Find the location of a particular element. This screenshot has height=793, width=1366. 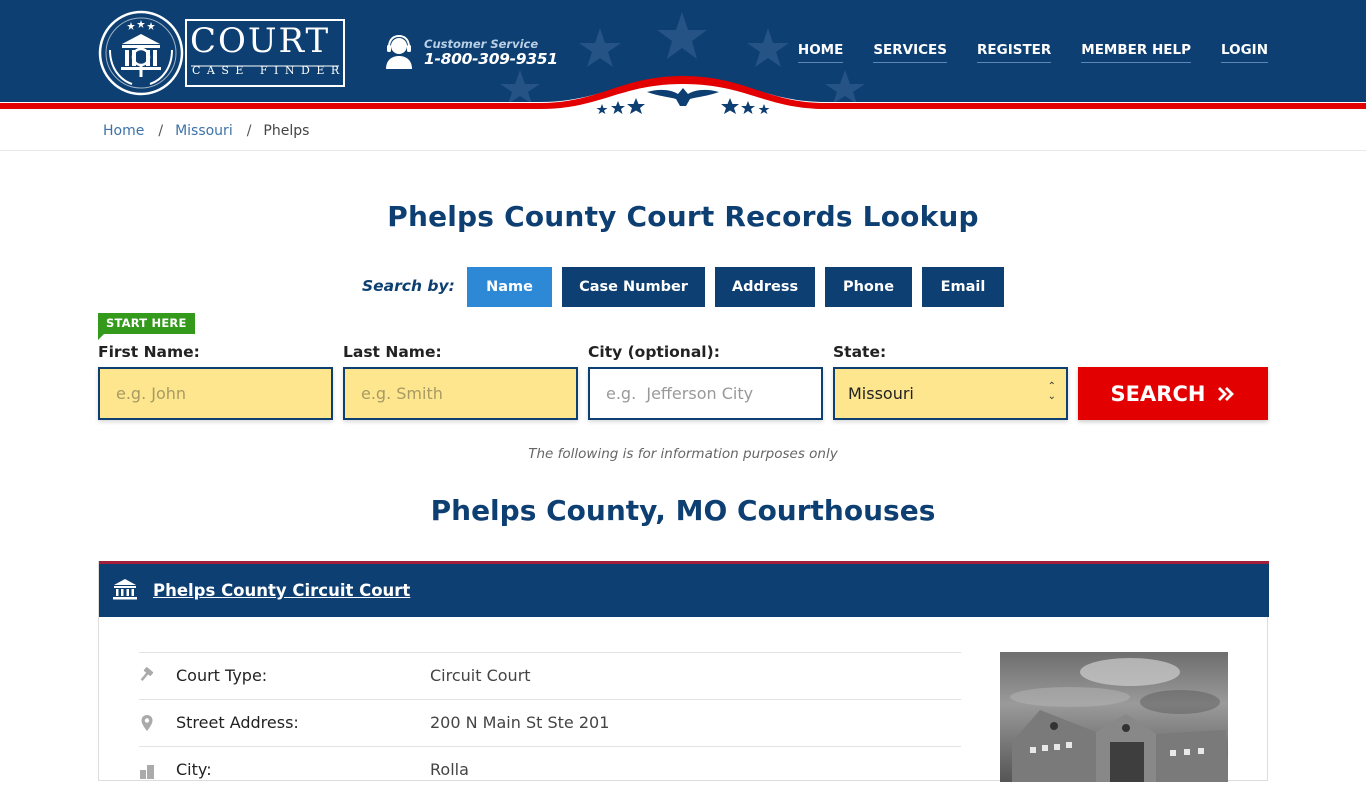

info-label: Street Address: is located at coordinates (237, 722).